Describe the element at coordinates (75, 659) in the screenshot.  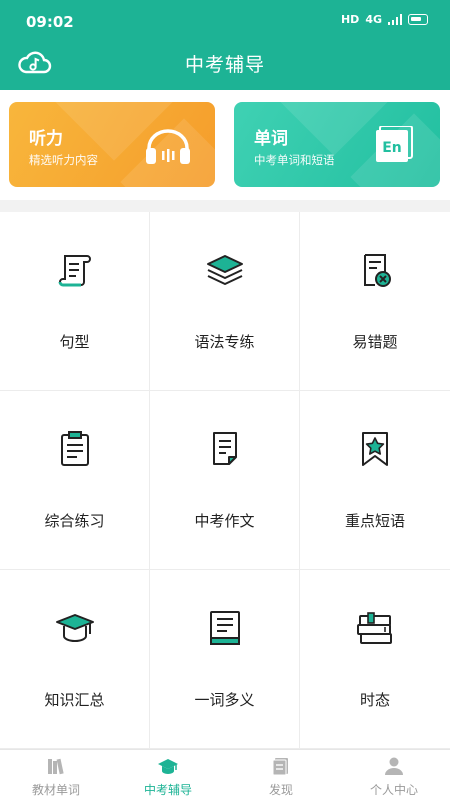
I see `grid-item-knowledge: 知识汇总` at that location.